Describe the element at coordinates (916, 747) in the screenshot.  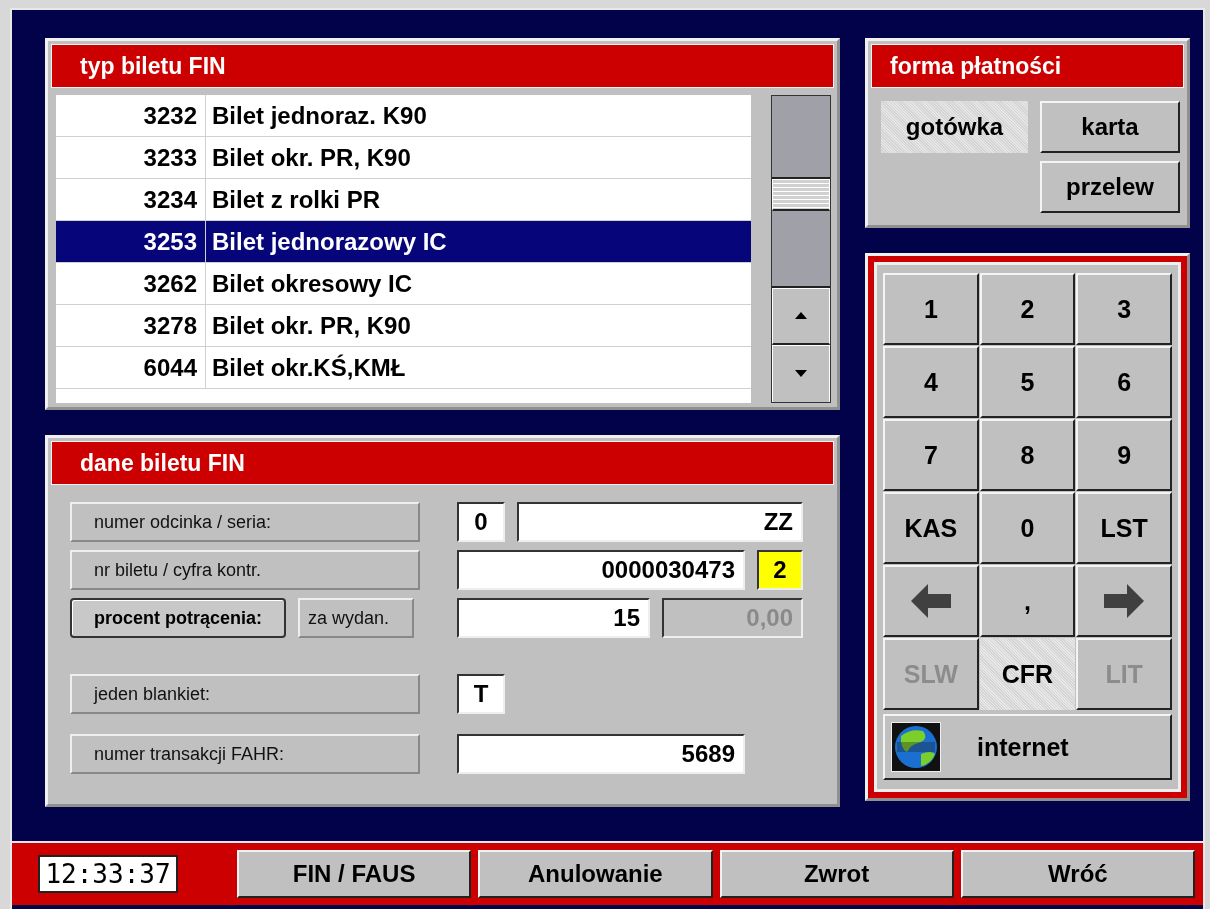
I see `globe-icon` at that location.